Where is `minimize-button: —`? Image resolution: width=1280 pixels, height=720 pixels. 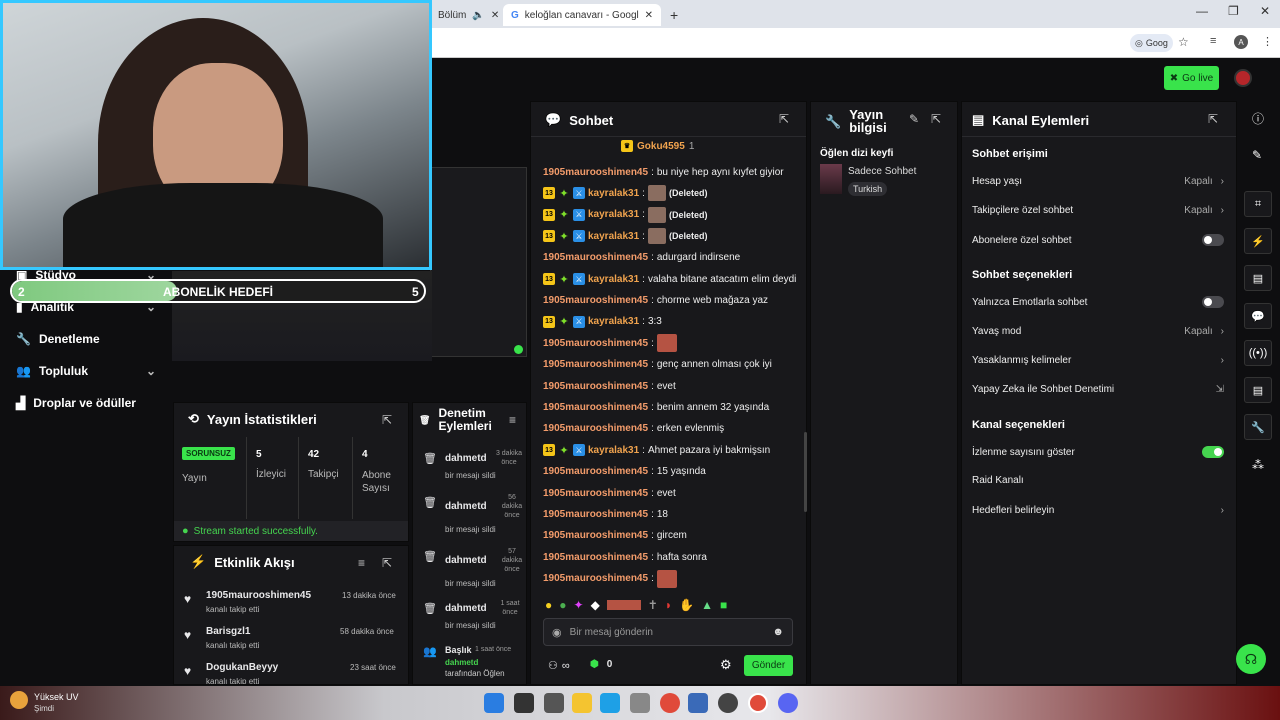
minimize-button: — is located at coordinates (1202, 11).